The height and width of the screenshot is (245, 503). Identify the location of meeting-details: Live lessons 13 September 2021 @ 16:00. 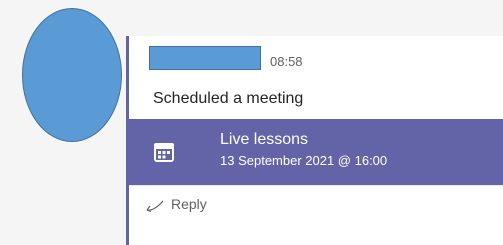
(303, 150).